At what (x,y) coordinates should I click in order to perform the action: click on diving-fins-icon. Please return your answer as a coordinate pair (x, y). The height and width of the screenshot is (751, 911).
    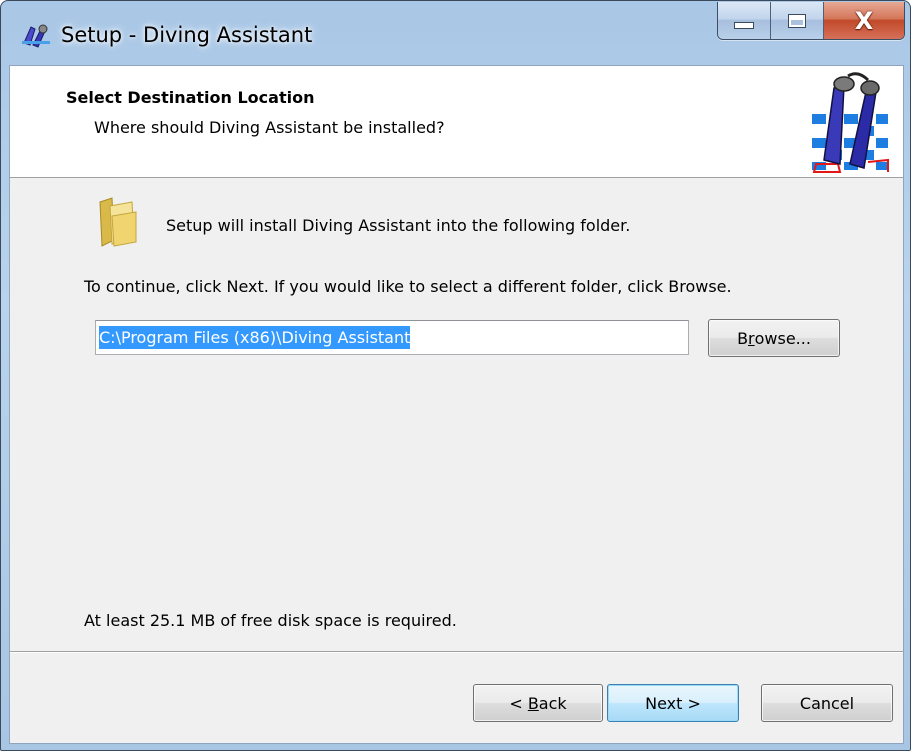
    Looking at the image, I should click on (36, 36).